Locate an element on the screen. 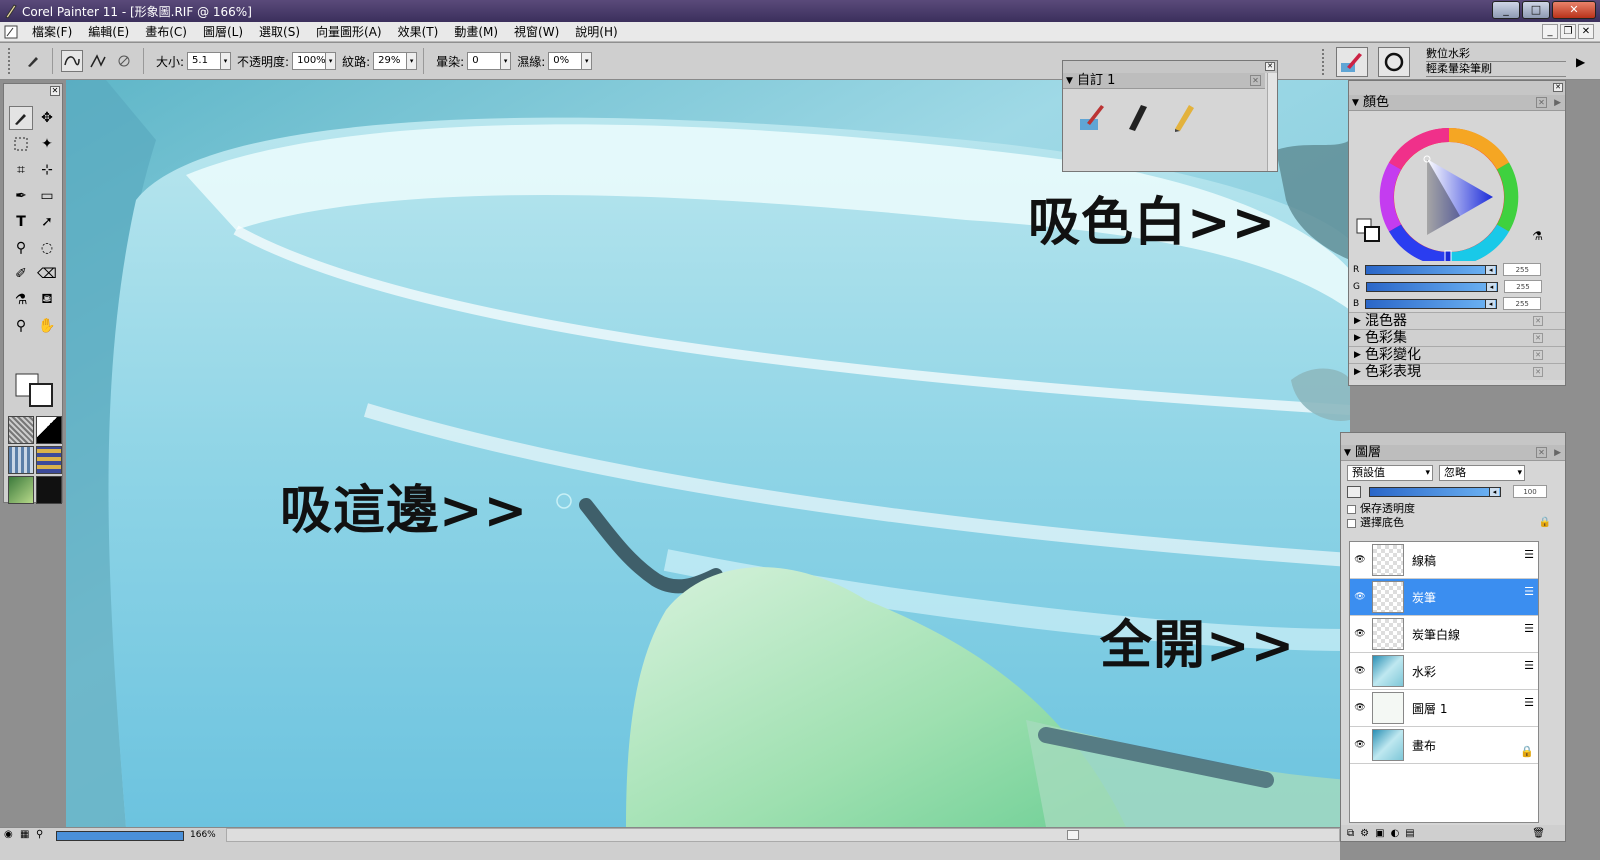 The height and width of the screenshot is (860, 1600). toolbox-close-icon: ✕ is located at coordinates (55, 91).